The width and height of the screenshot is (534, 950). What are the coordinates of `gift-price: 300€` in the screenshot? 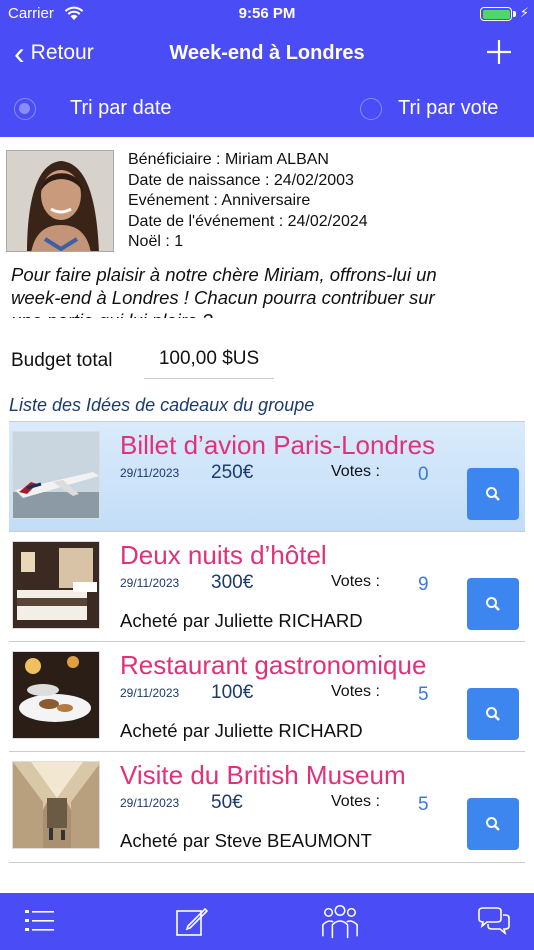 It's located at (232, 582).